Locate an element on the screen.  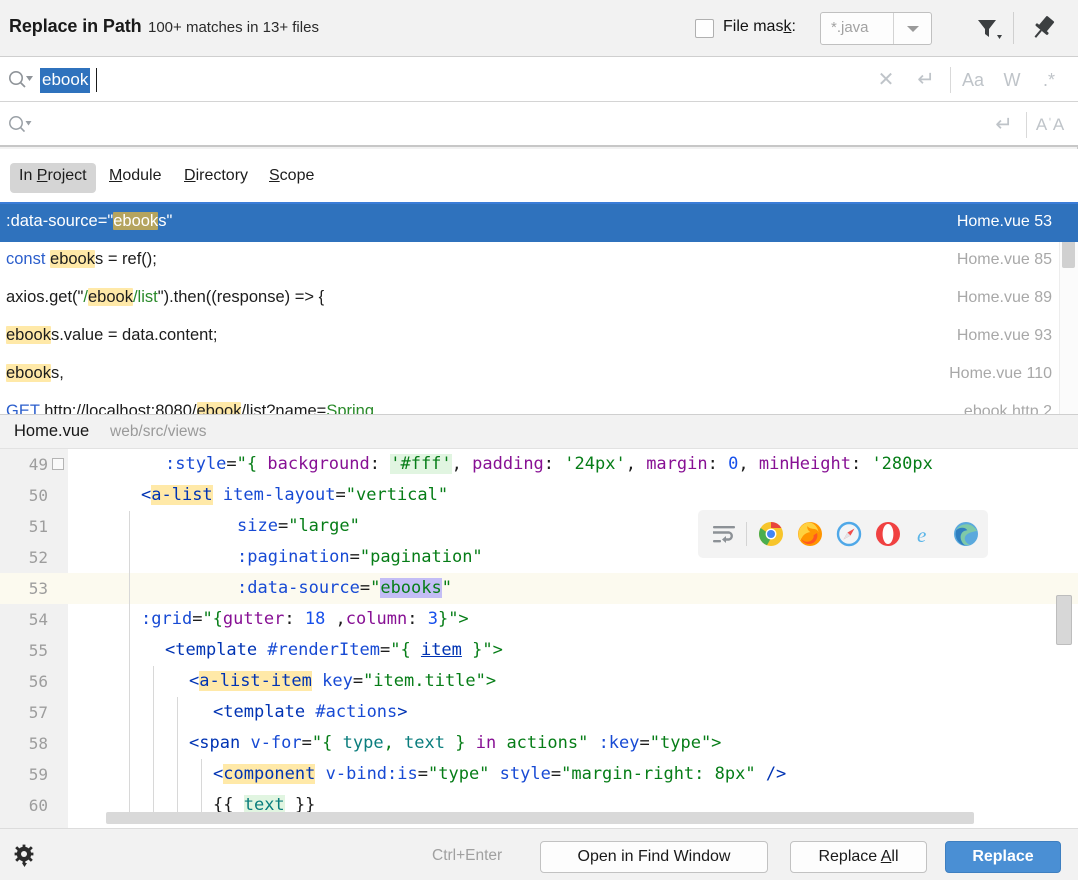
replace-actions-divider is located at coordinates (1026, 125).